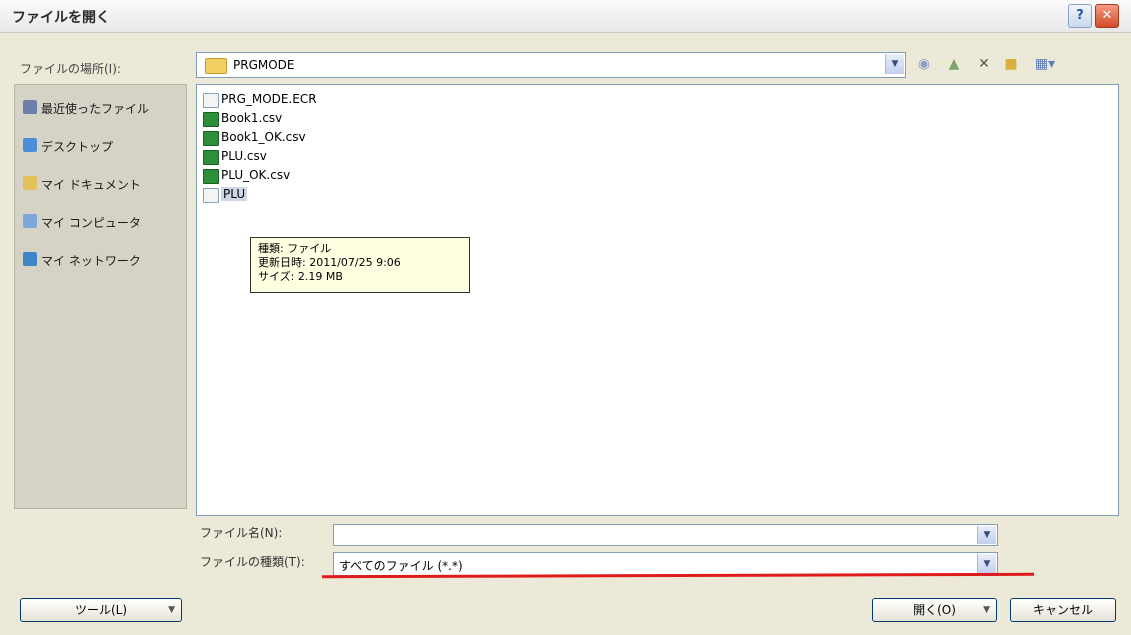 This screenshot has width=1131, height=635. What do you see at coordinates (91, 261) in the screenshot?
I see `place-label: マイ ネットワーク` at bounding box center [91, 261].